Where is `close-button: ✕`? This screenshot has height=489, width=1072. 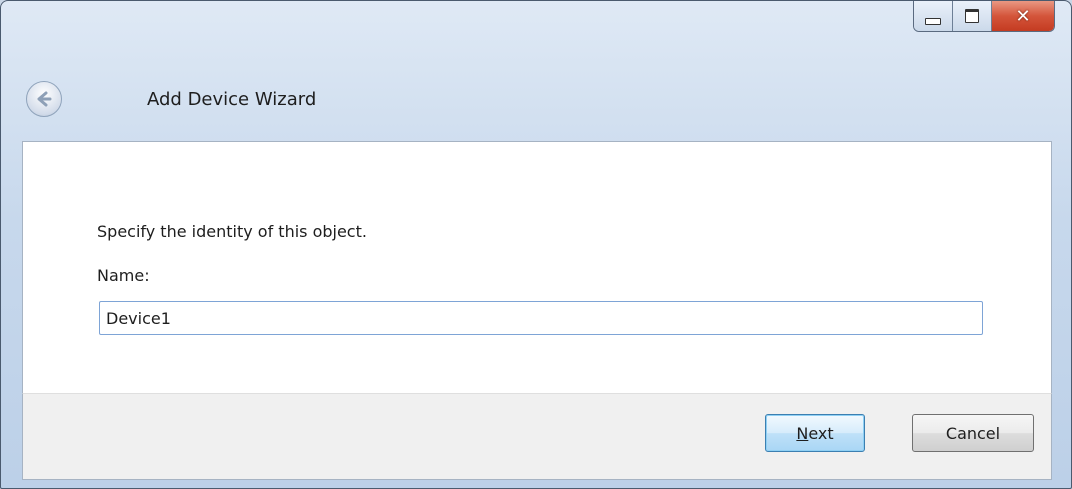
close-button: ✕ is located at coordinates (1023, 16).